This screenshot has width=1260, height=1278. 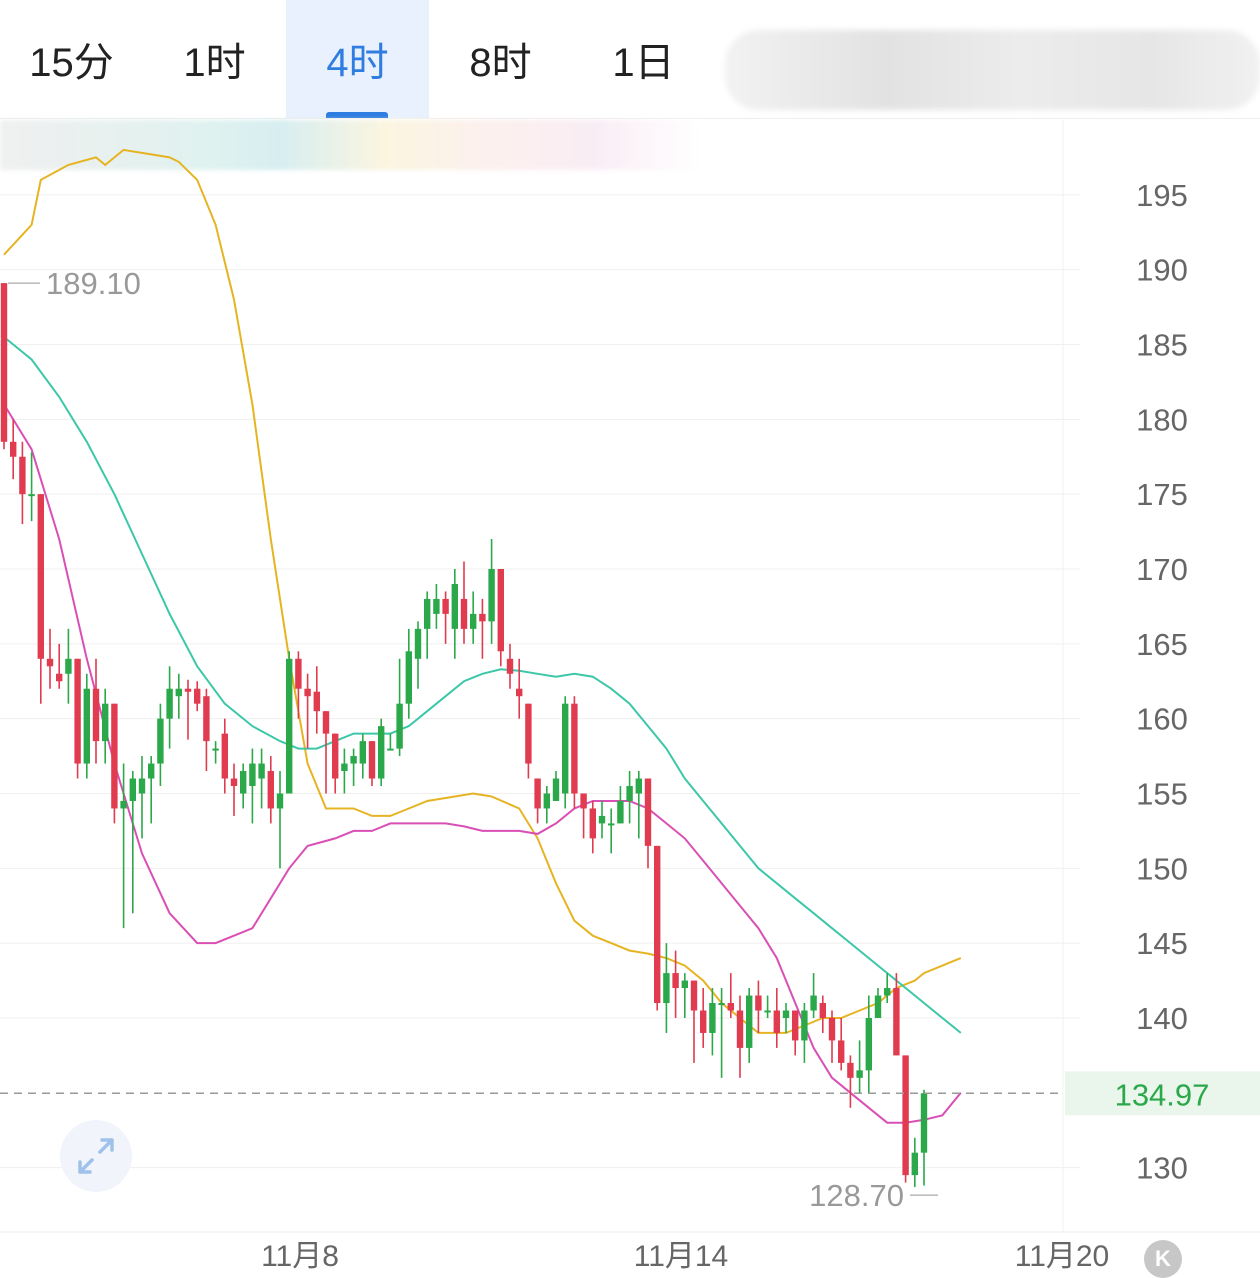 I want to click on y-tick-label: 175, so click(x=1162, y=494).